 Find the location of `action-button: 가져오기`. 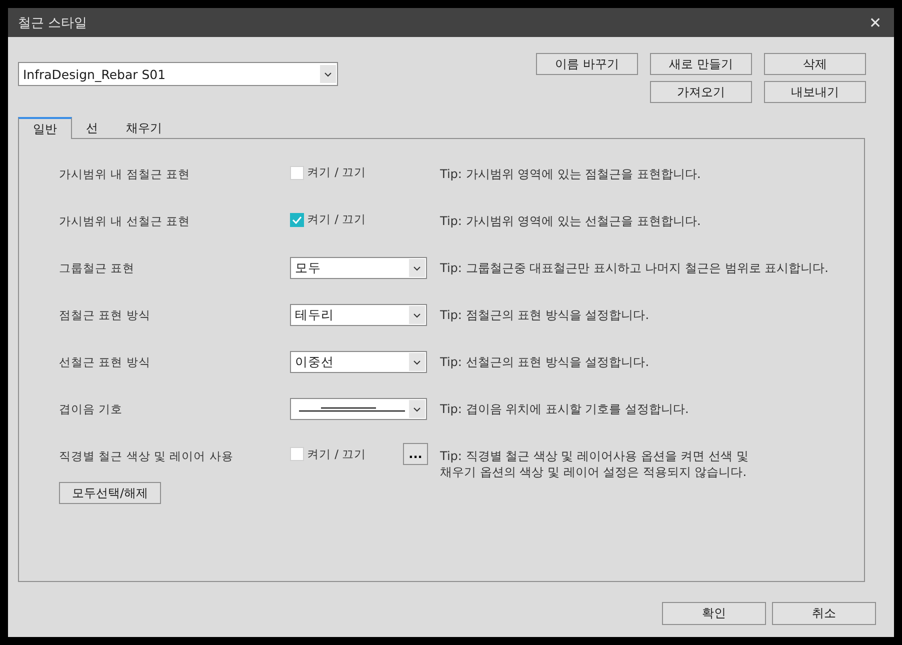

action-button: 가져오기 is located at coordinates (701, 92).